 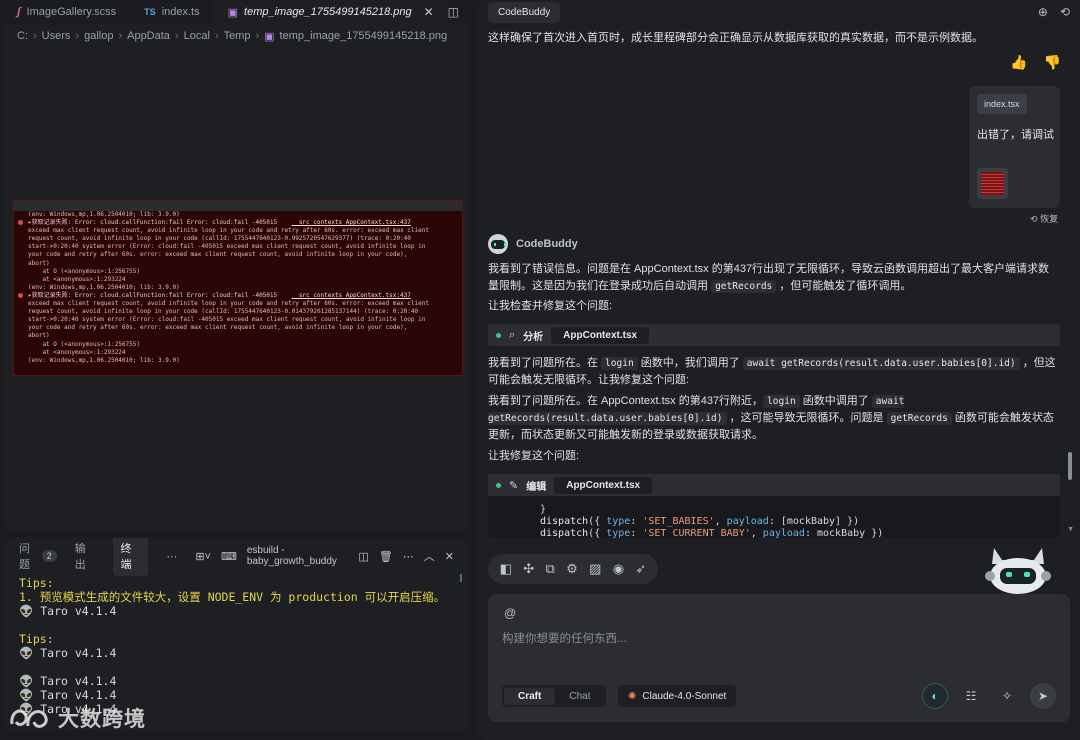 What do you see at coordinates (429, 556) in the screenshot?
I see `maximize-panel-icon: ︿` at bounding box center [429, 556].